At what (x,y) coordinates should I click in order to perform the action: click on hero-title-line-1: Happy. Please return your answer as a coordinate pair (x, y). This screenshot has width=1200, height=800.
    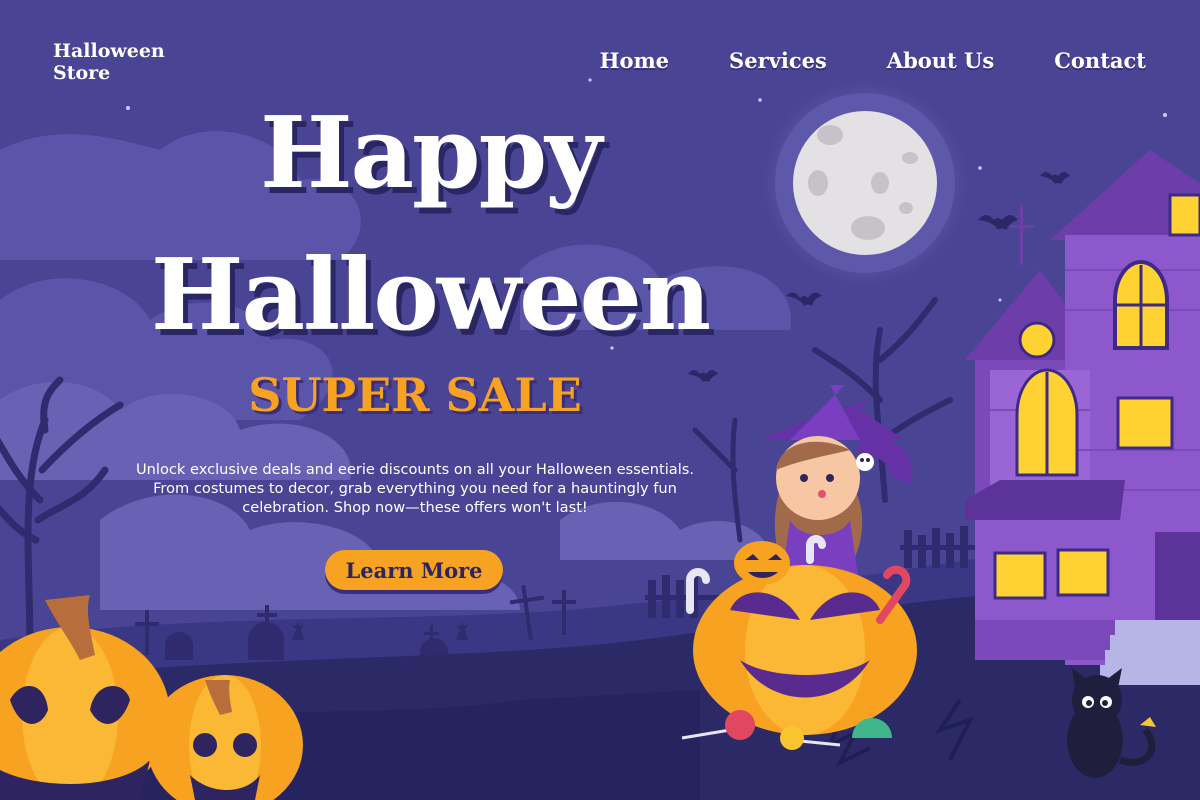
    Looking at the image, I should click on (430, 153).